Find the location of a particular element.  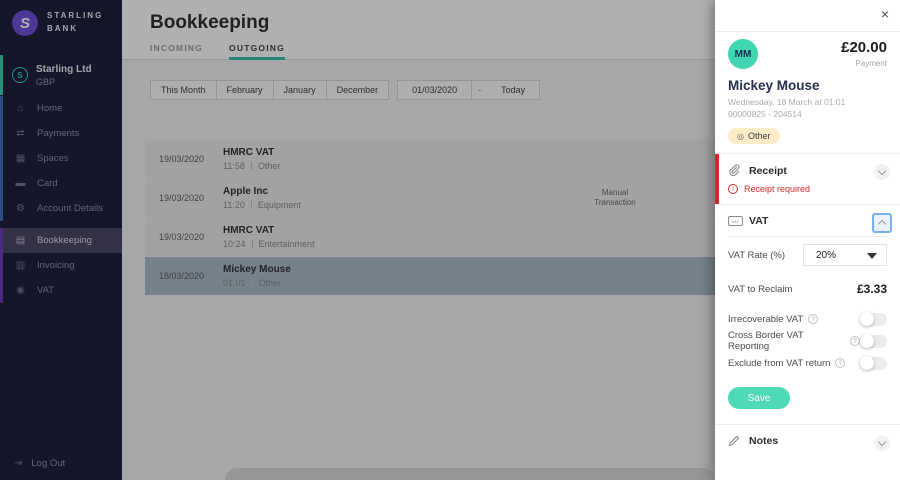

category-badge: ◎ Other is located at coordinates (754, 136).